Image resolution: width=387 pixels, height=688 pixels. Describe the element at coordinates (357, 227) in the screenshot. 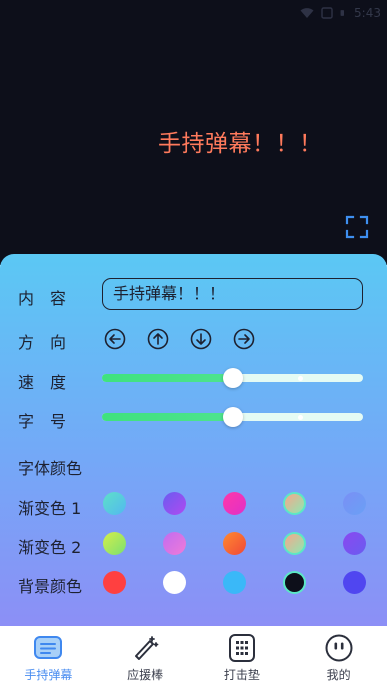

I see `fullscreen-icon` at that location.